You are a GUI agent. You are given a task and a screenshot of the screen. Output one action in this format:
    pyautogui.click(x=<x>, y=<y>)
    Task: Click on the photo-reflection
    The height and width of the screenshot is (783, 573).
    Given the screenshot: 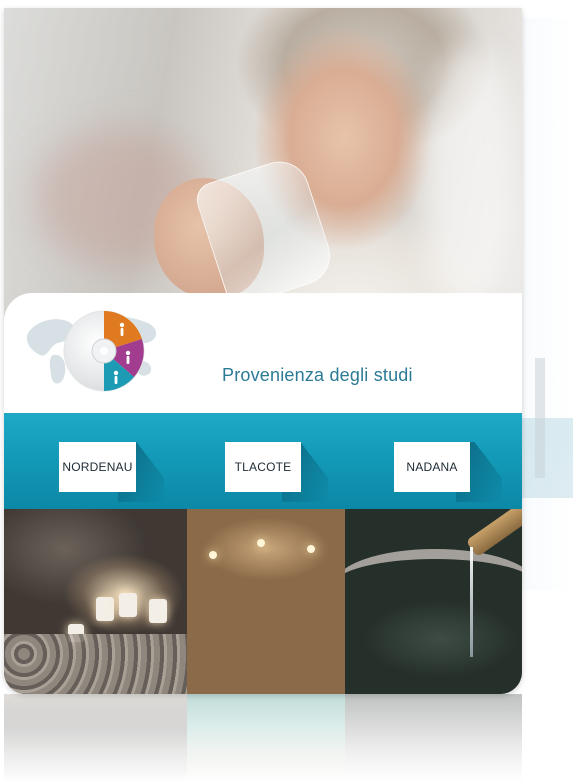 What is the action you would take?
    pyautogui.click(x=263, y=738)
    